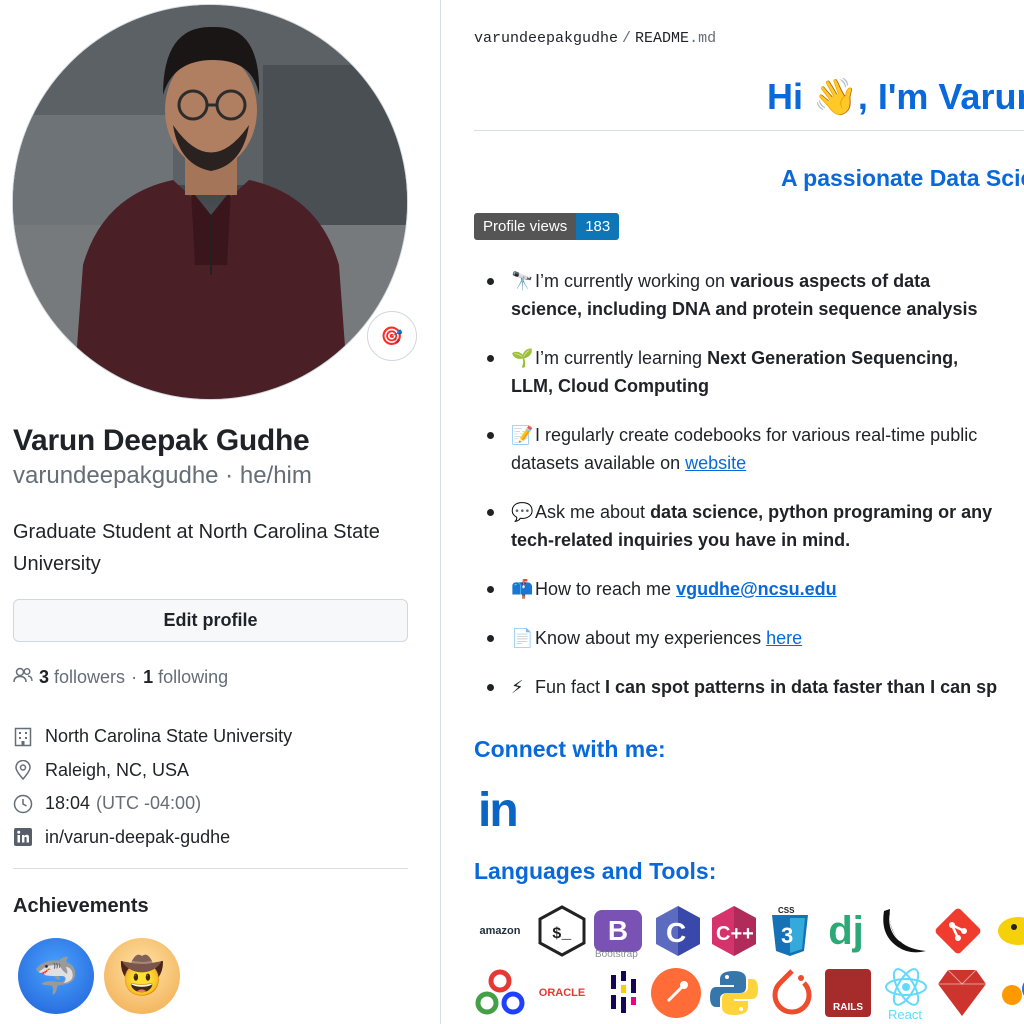 This screenshot has width=1024, height=1024. I want to click on git-icon, so click(958, 931).